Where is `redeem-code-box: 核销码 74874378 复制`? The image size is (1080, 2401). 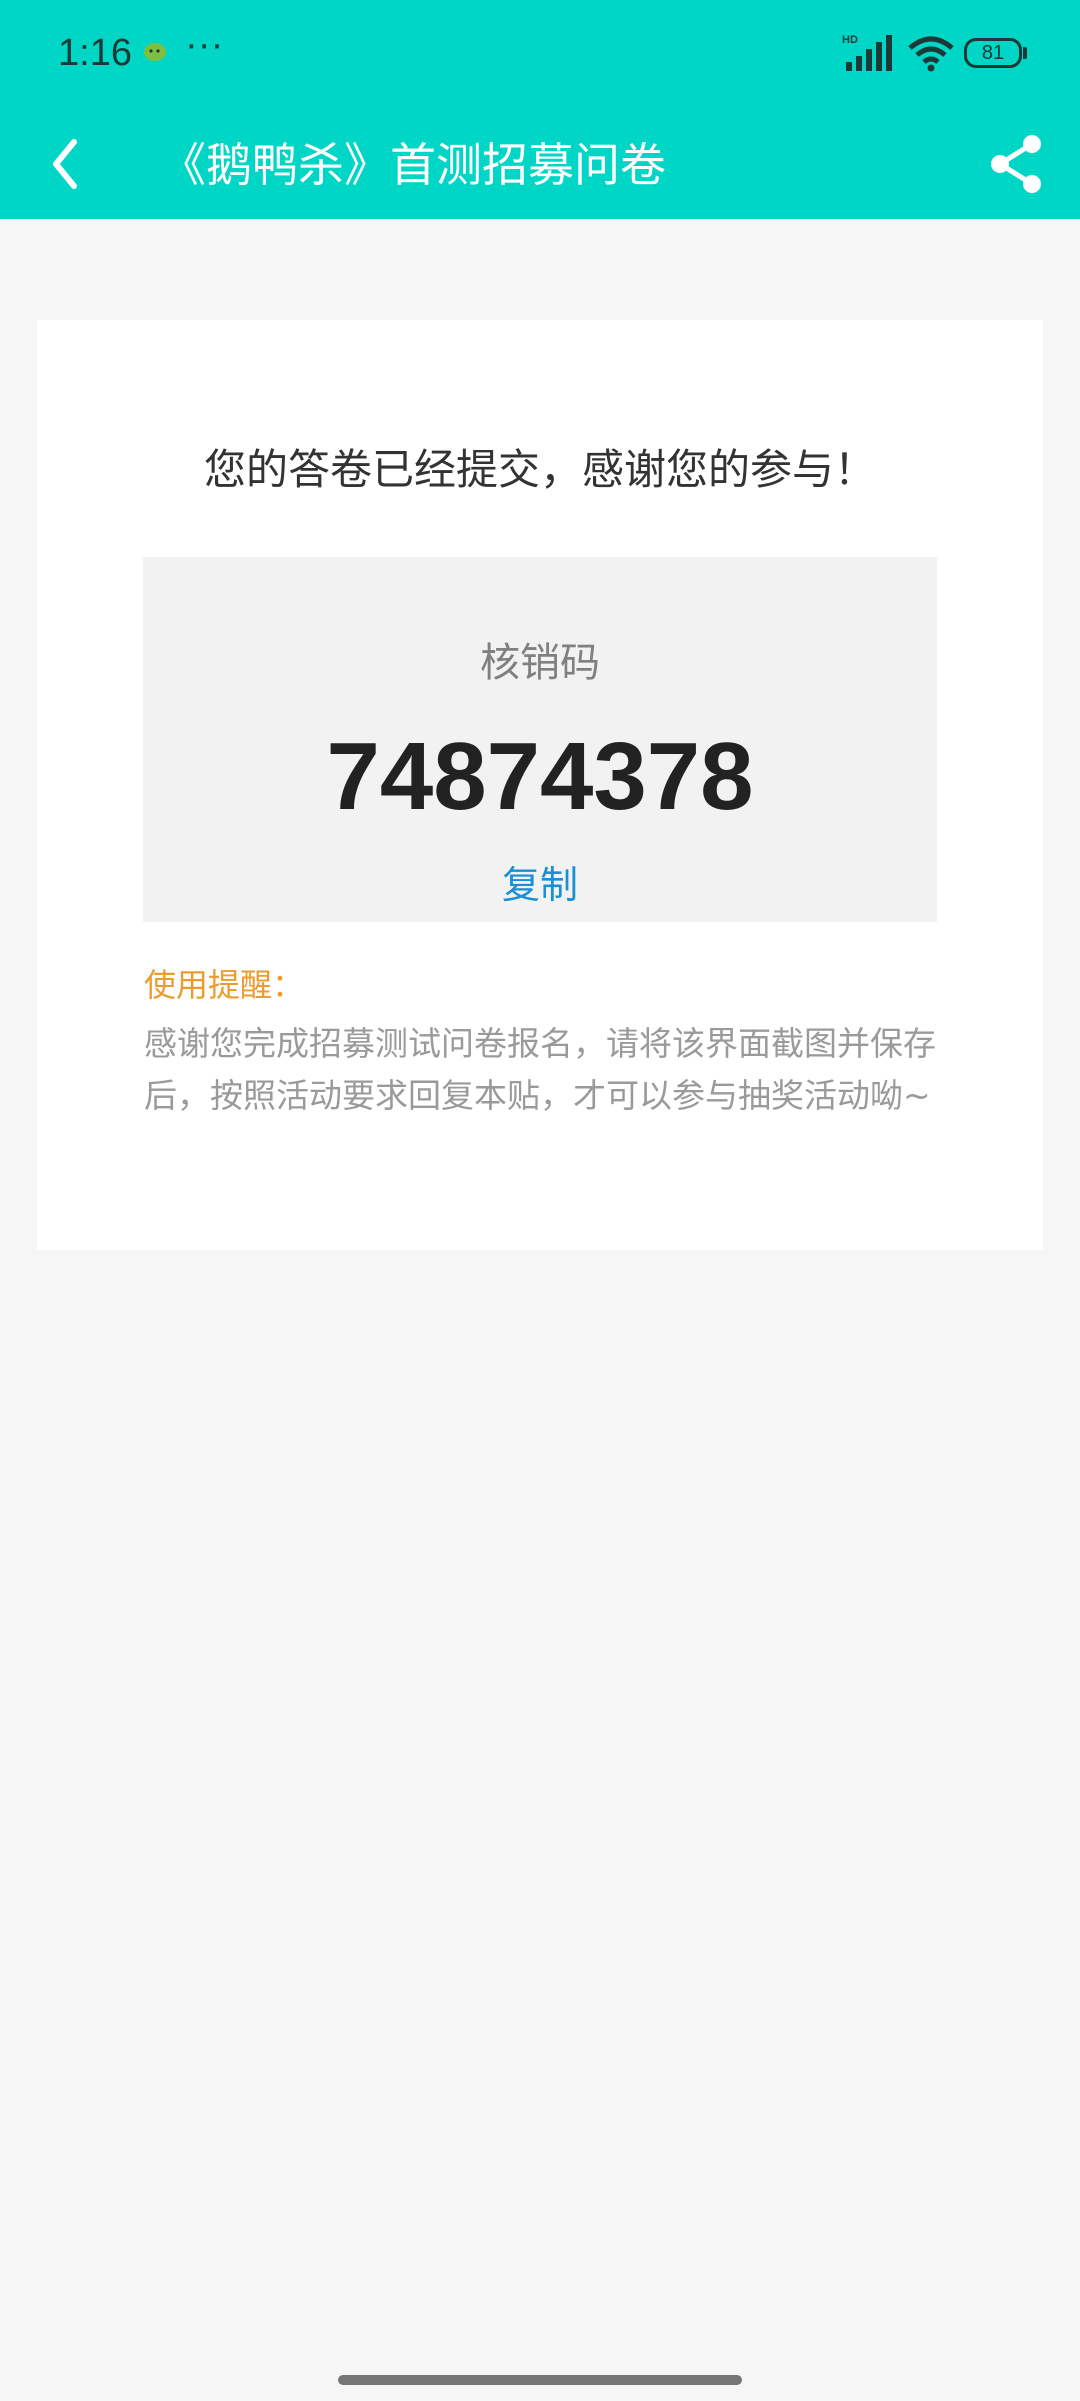 redeem-code-box: 核销码 74874378 复制 is located at coordinates (540, 739).